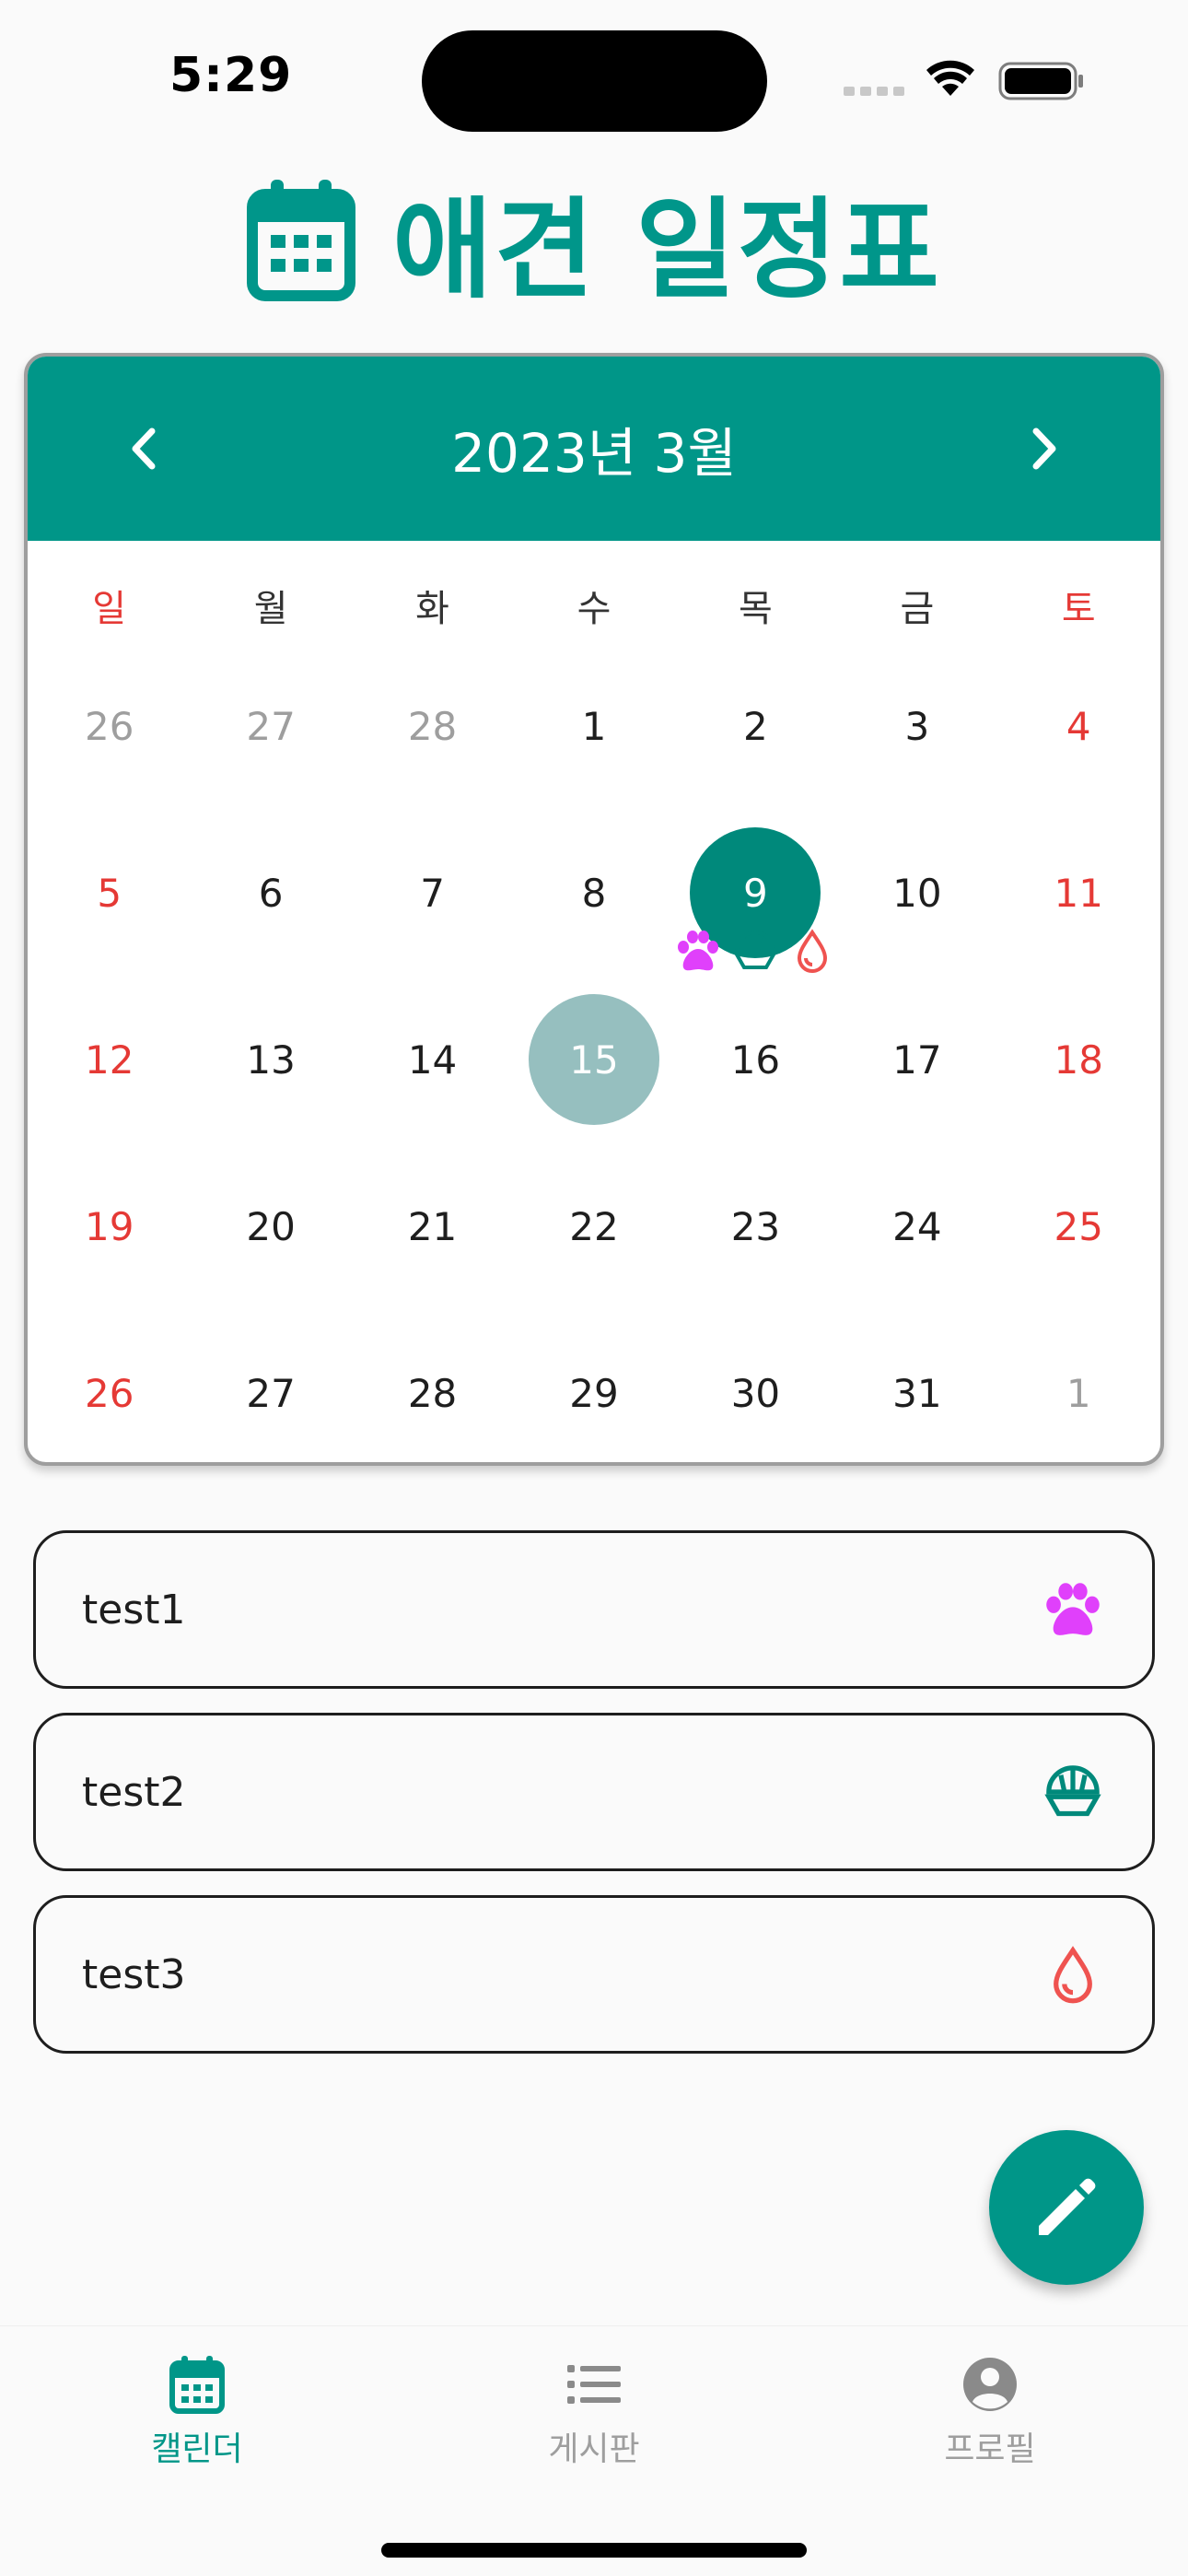 The height and width of the screenshot is (2576, 1188). What do you see at coordinates (1078, 744) in the screenshot?
I see `calendar-day: 4` at bounding box center [1078, 744].